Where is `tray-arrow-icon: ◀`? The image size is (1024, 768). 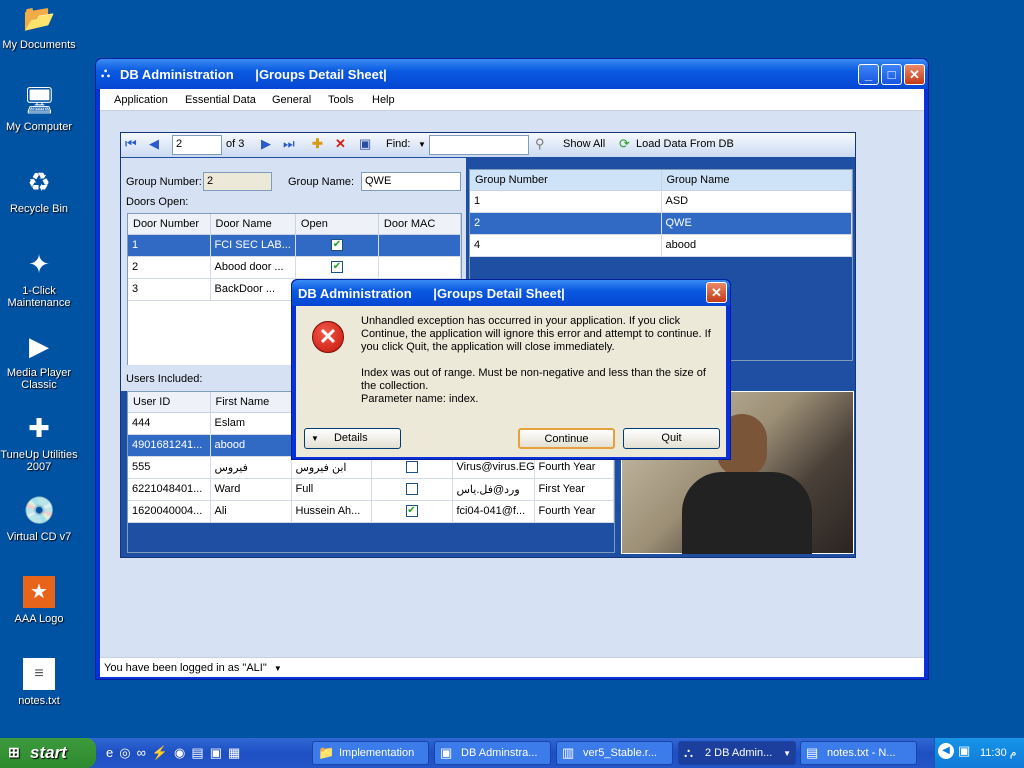
tray-arrow-icon: ◀ is located at coordinates (946, 751).